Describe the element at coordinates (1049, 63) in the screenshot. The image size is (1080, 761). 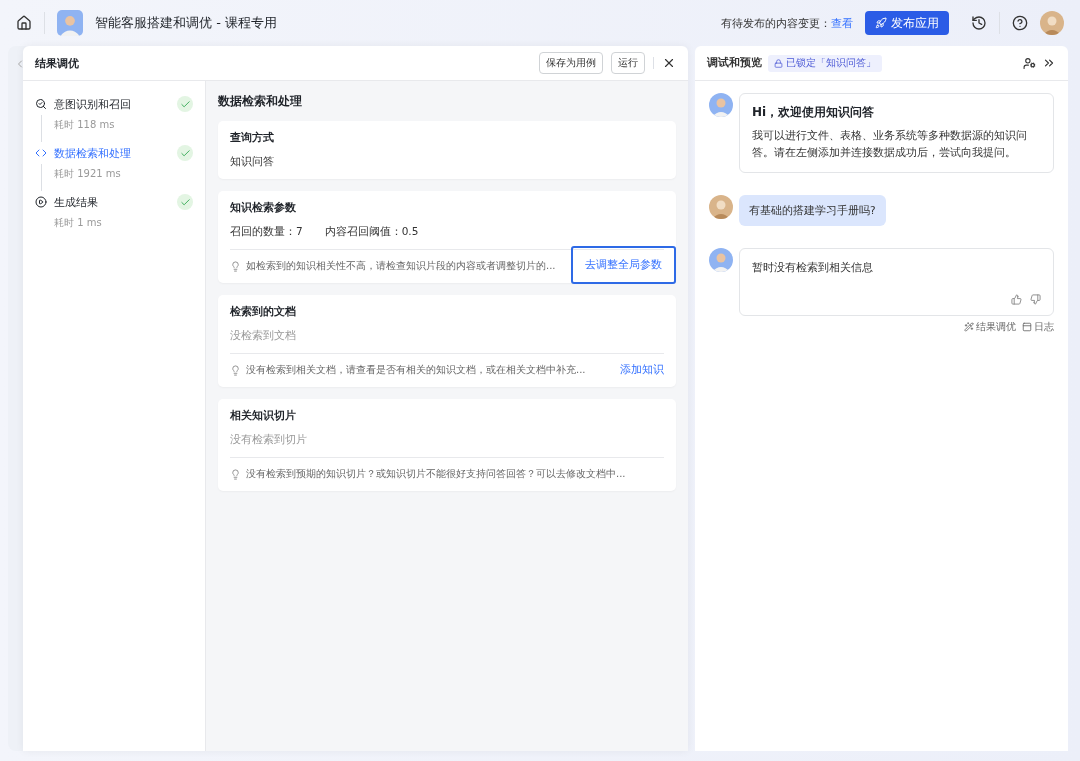
I see `expand-icon` at that location.